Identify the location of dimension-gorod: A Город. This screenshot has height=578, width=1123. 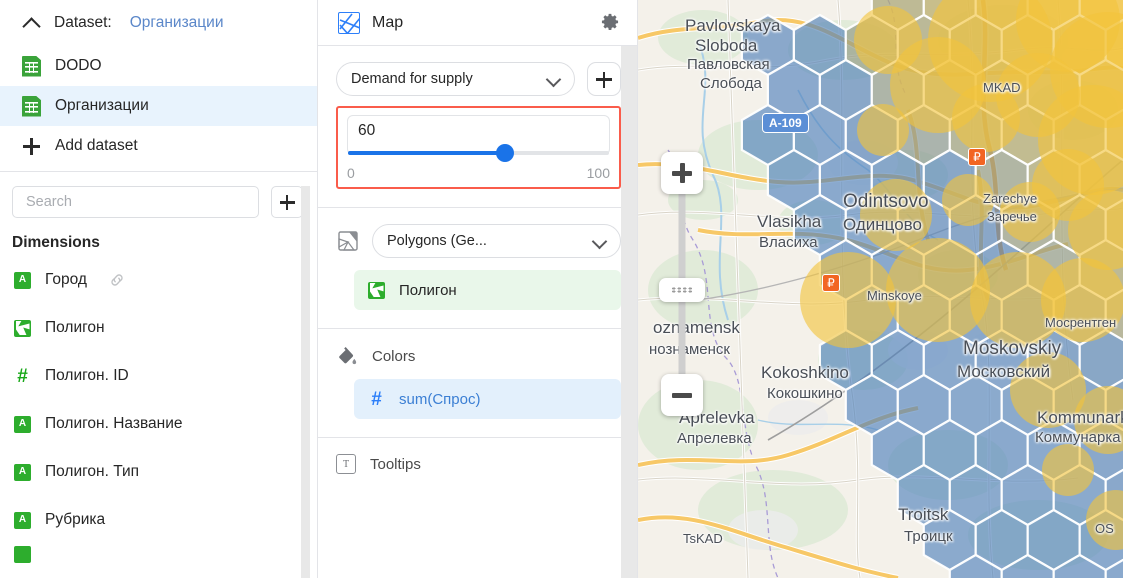
(158, 280).